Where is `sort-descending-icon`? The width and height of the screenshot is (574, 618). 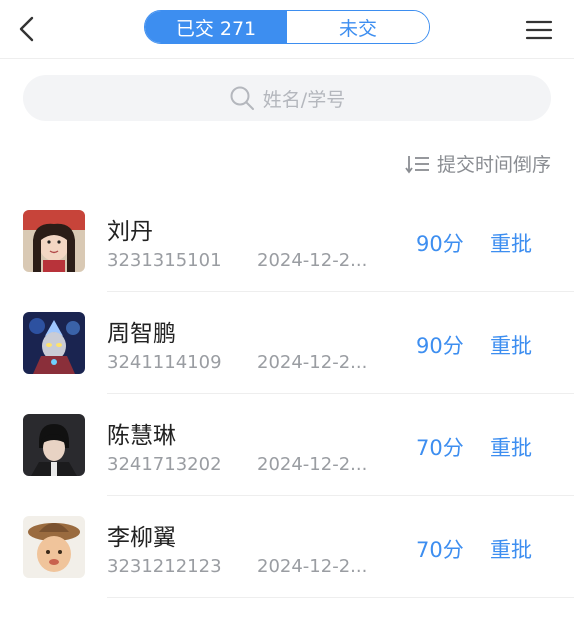 sort-descending-icon is located at coordinates (417, 164).